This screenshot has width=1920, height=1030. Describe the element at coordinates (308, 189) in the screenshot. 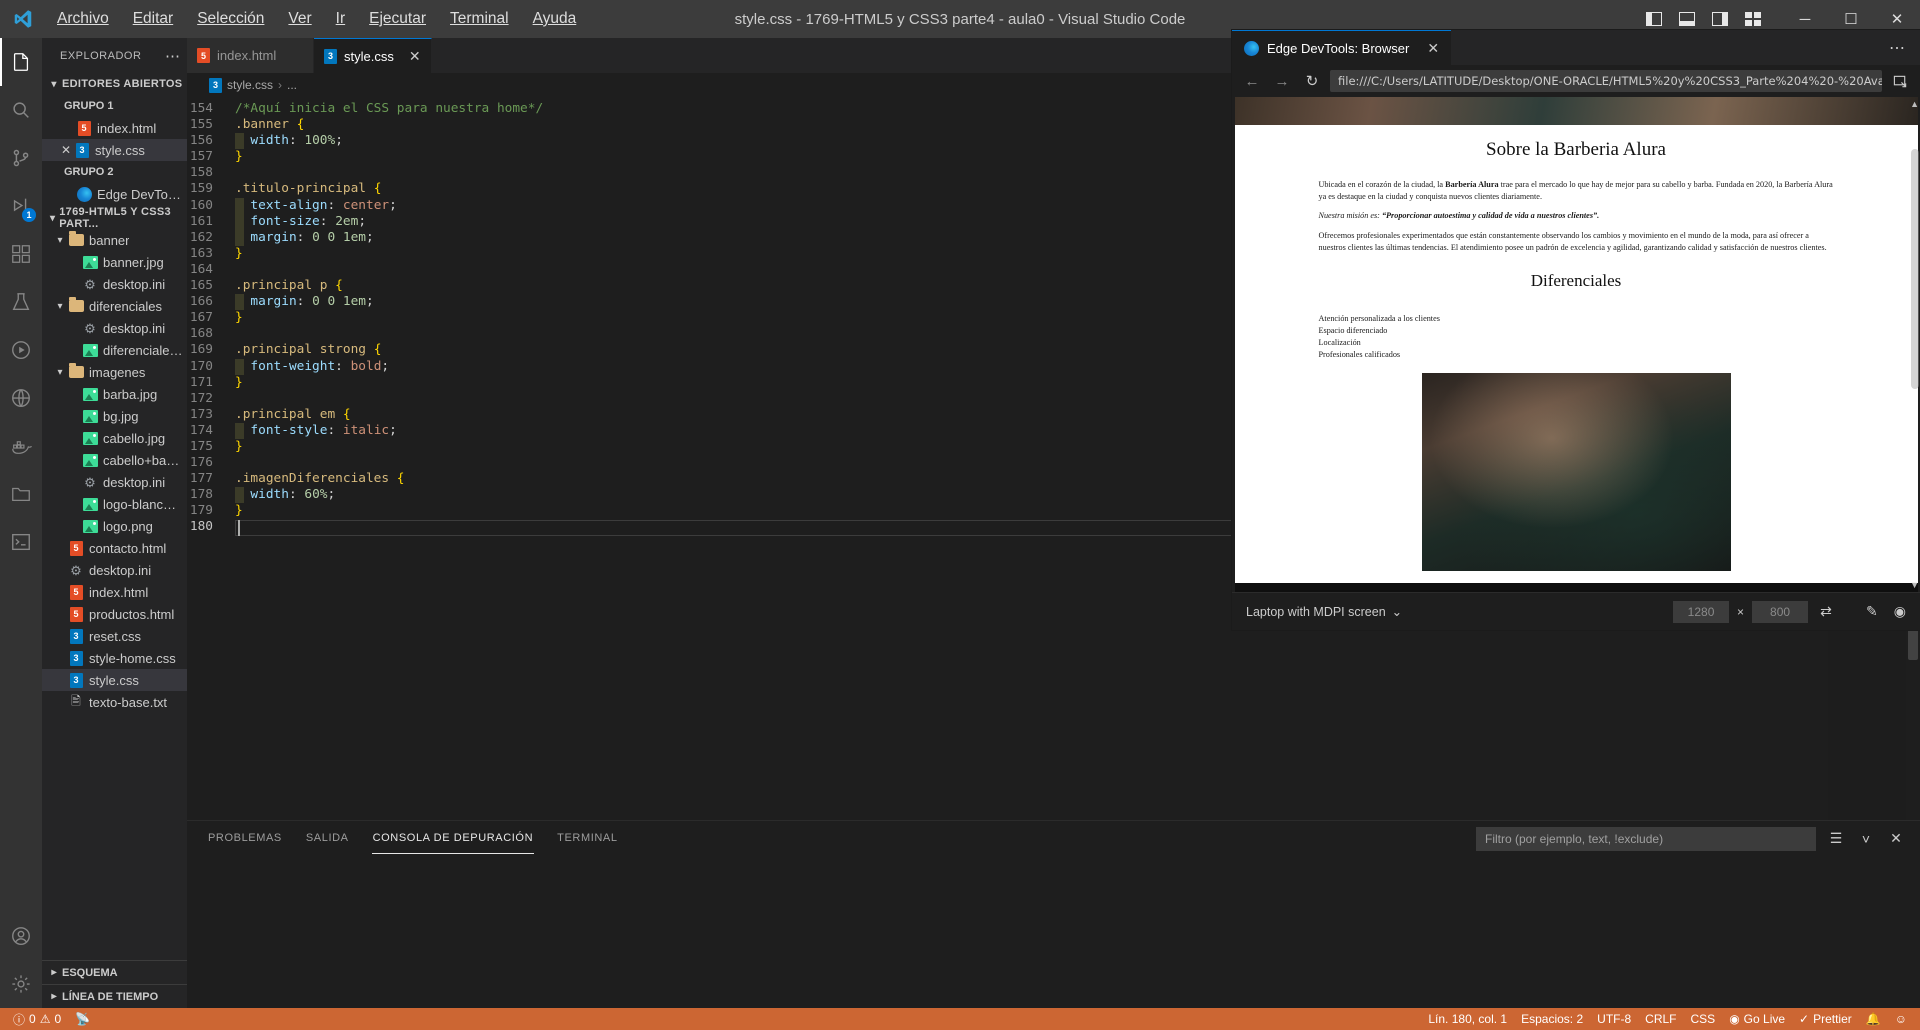

I see `line-text: .titulo-principal {` at that location.